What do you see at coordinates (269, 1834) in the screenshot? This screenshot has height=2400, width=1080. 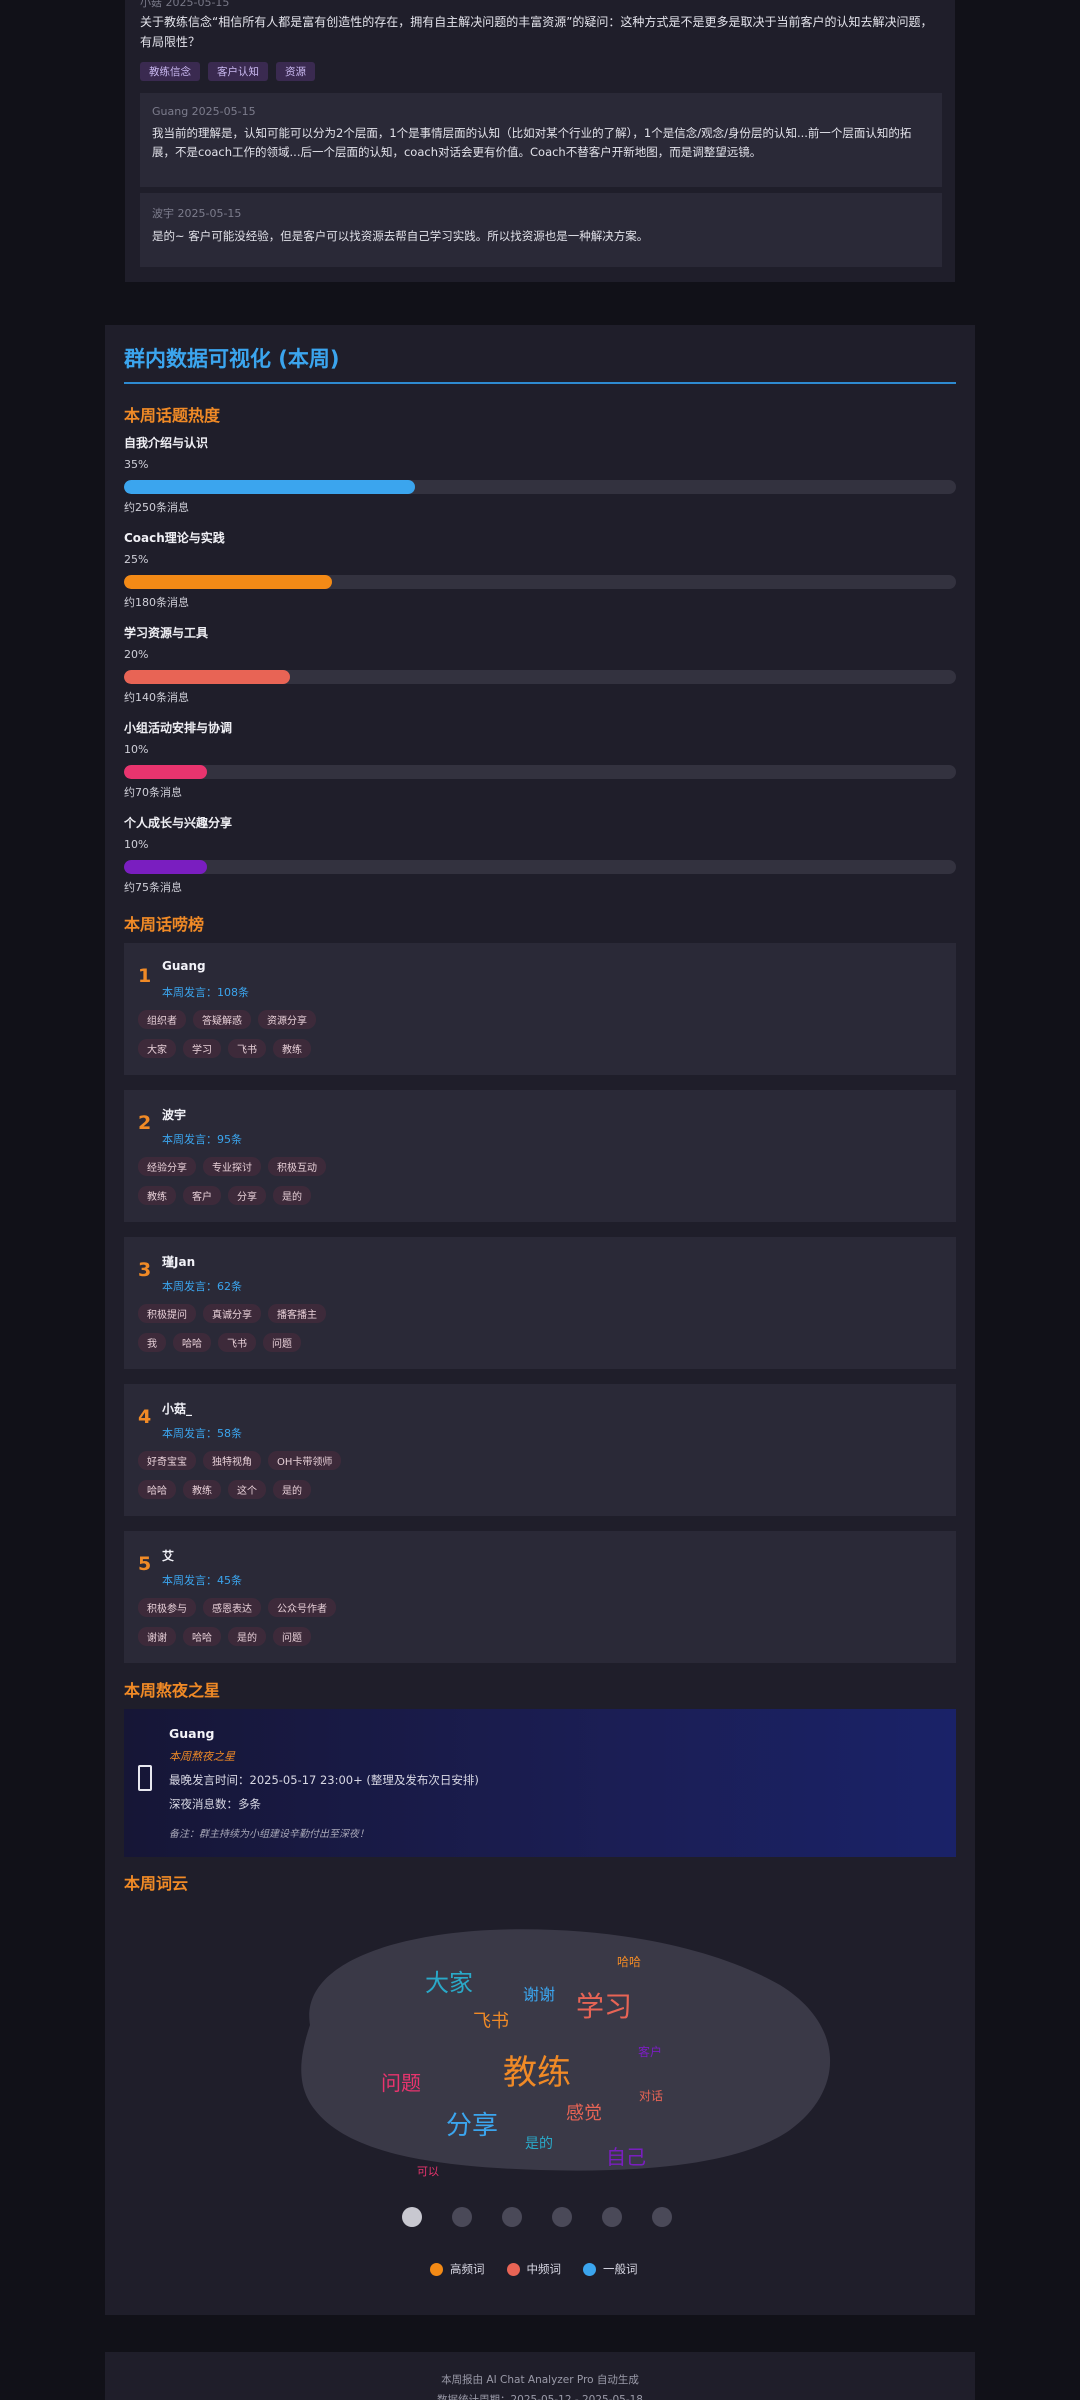 I see `night-star-note: 备注：群主持续为小组建设辛勤付出至深夜！` at bounding box center [269, 1834].